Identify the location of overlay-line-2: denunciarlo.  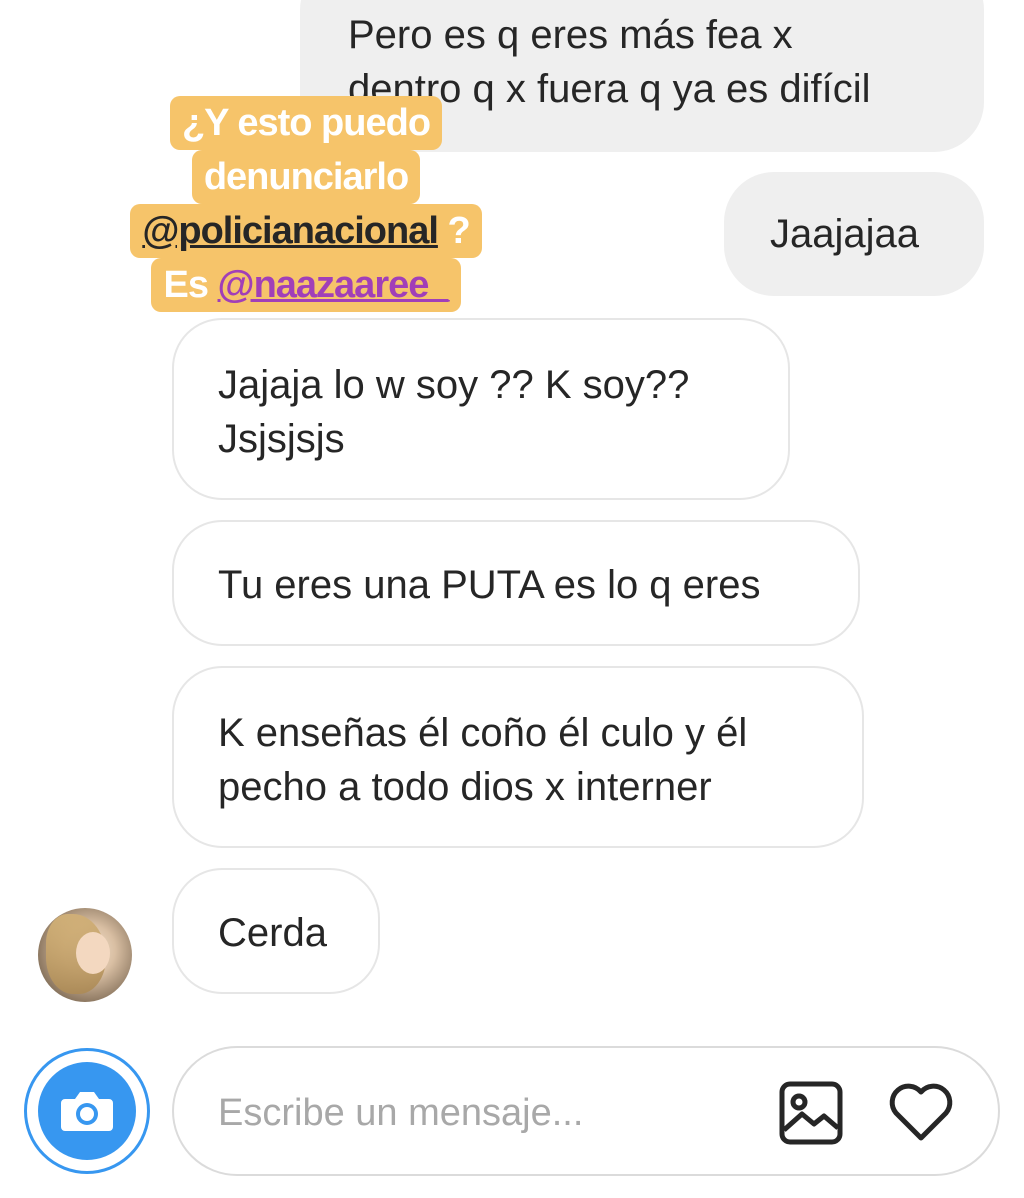
(306, 177).